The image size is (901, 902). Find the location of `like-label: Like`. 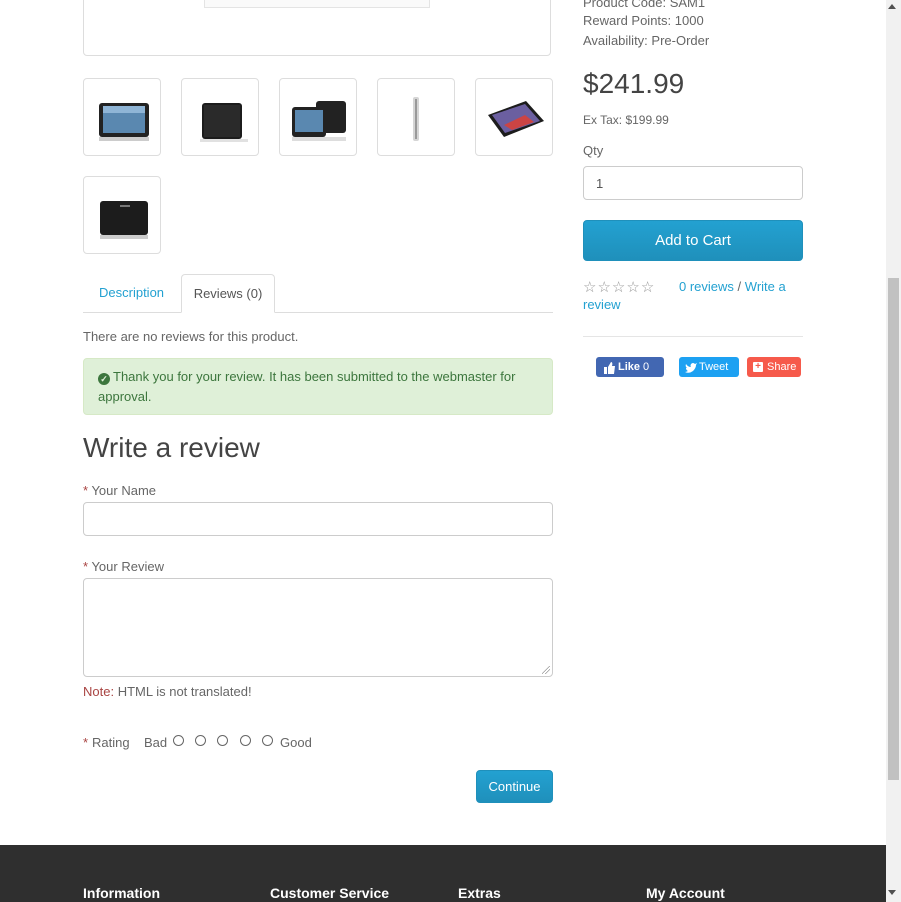

like-label: Like is located at coordinates (629, 367).